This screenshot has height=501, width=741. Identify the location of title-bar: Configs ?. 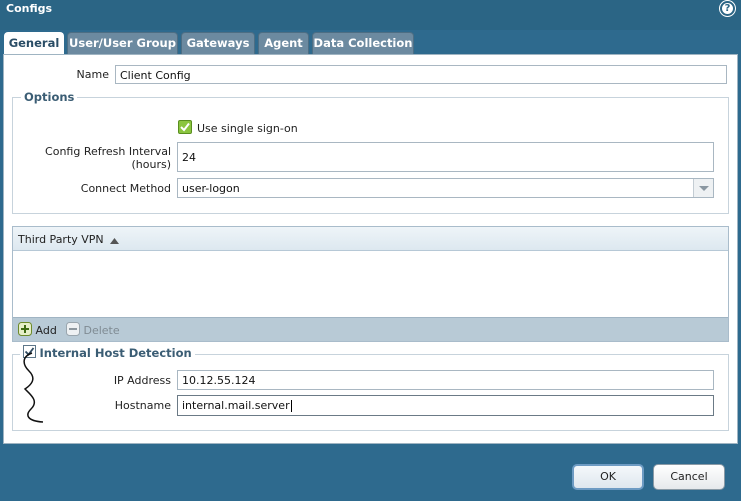
(370, 15).